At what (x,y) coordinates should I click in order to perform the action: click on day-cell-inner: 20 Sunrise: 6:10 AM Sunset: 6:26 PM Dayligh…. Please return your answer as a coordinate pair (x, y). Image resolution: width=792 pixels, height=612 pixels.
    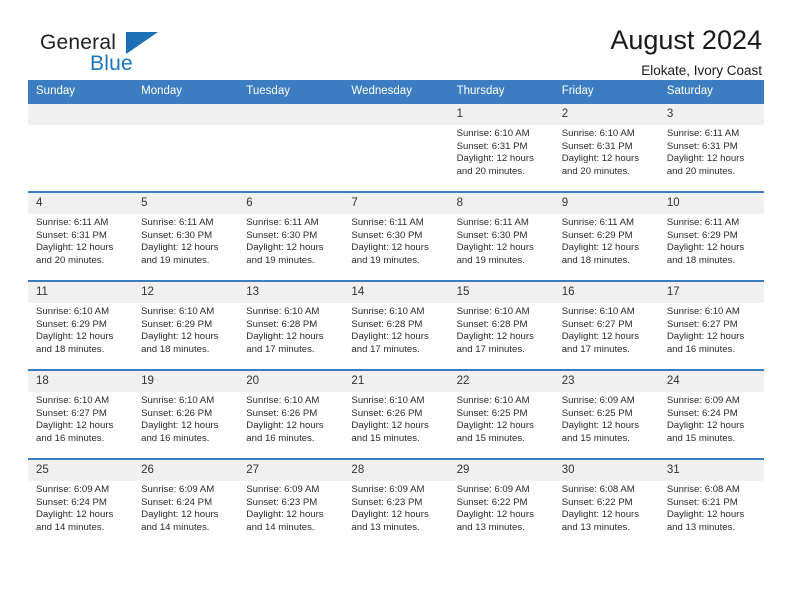
    Looking at the image, I should click on (291, 414).